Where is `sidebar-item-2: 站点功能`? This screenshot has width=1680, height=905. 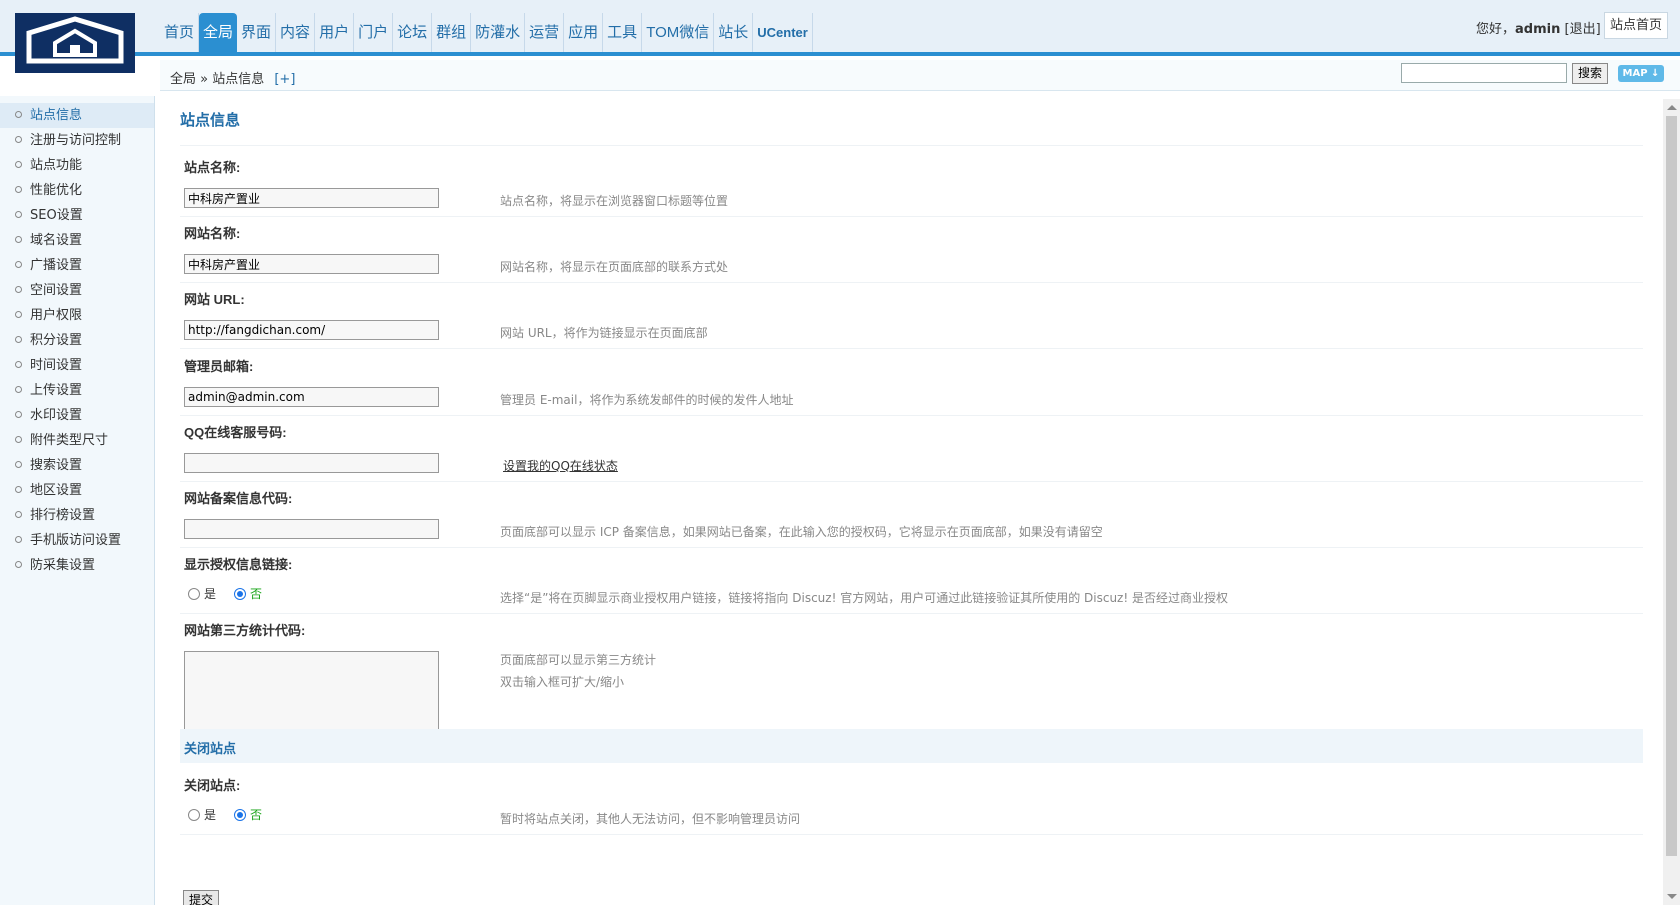
sidebar-item-2: 站点功能 is located at coordinates (77, 165).